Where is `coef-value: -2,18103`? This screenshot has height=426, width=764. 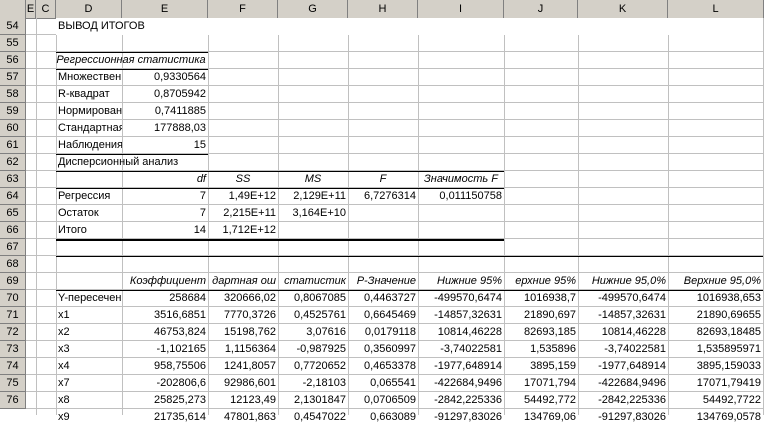 coef-value: -2,18103 is located at coordinates (324, 383).